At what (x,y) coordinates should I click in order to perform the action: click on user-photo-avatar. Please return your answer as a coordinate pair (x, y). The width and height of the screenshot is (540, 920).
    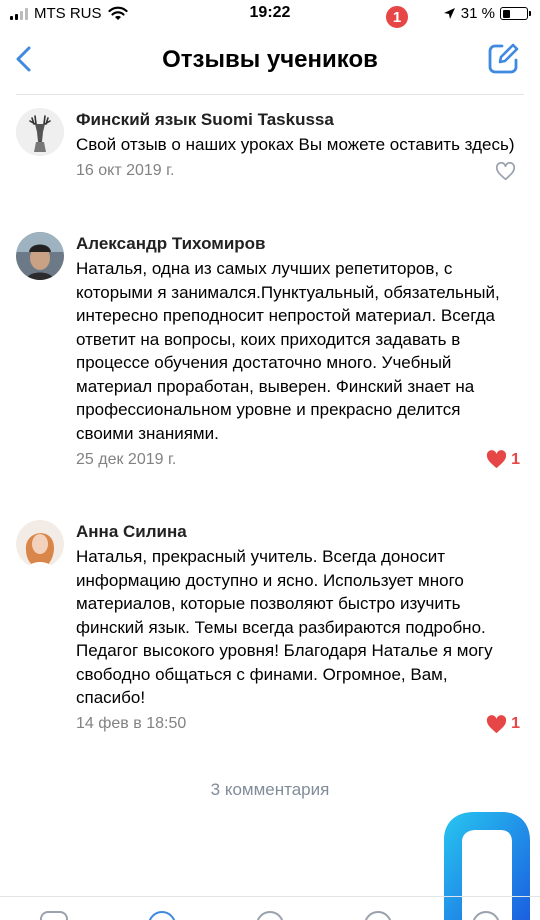
    Looking at the image, I should click on (40, 544).